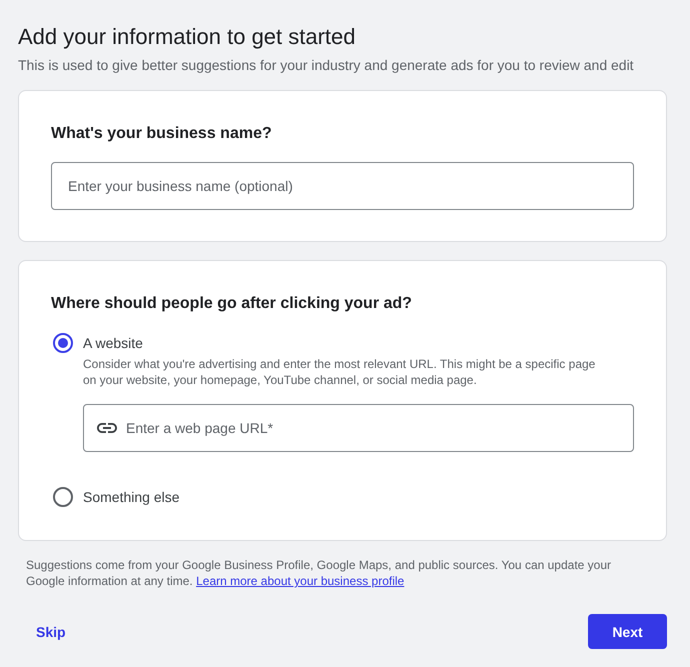 The width and height of the screenshot is (690, 667). I want to click on option-description: Consider what you're advertising and enter the most relevant URL. This might be a specific page on your website, your homepage, YouTube channel, or social media page., so click(339, 372).